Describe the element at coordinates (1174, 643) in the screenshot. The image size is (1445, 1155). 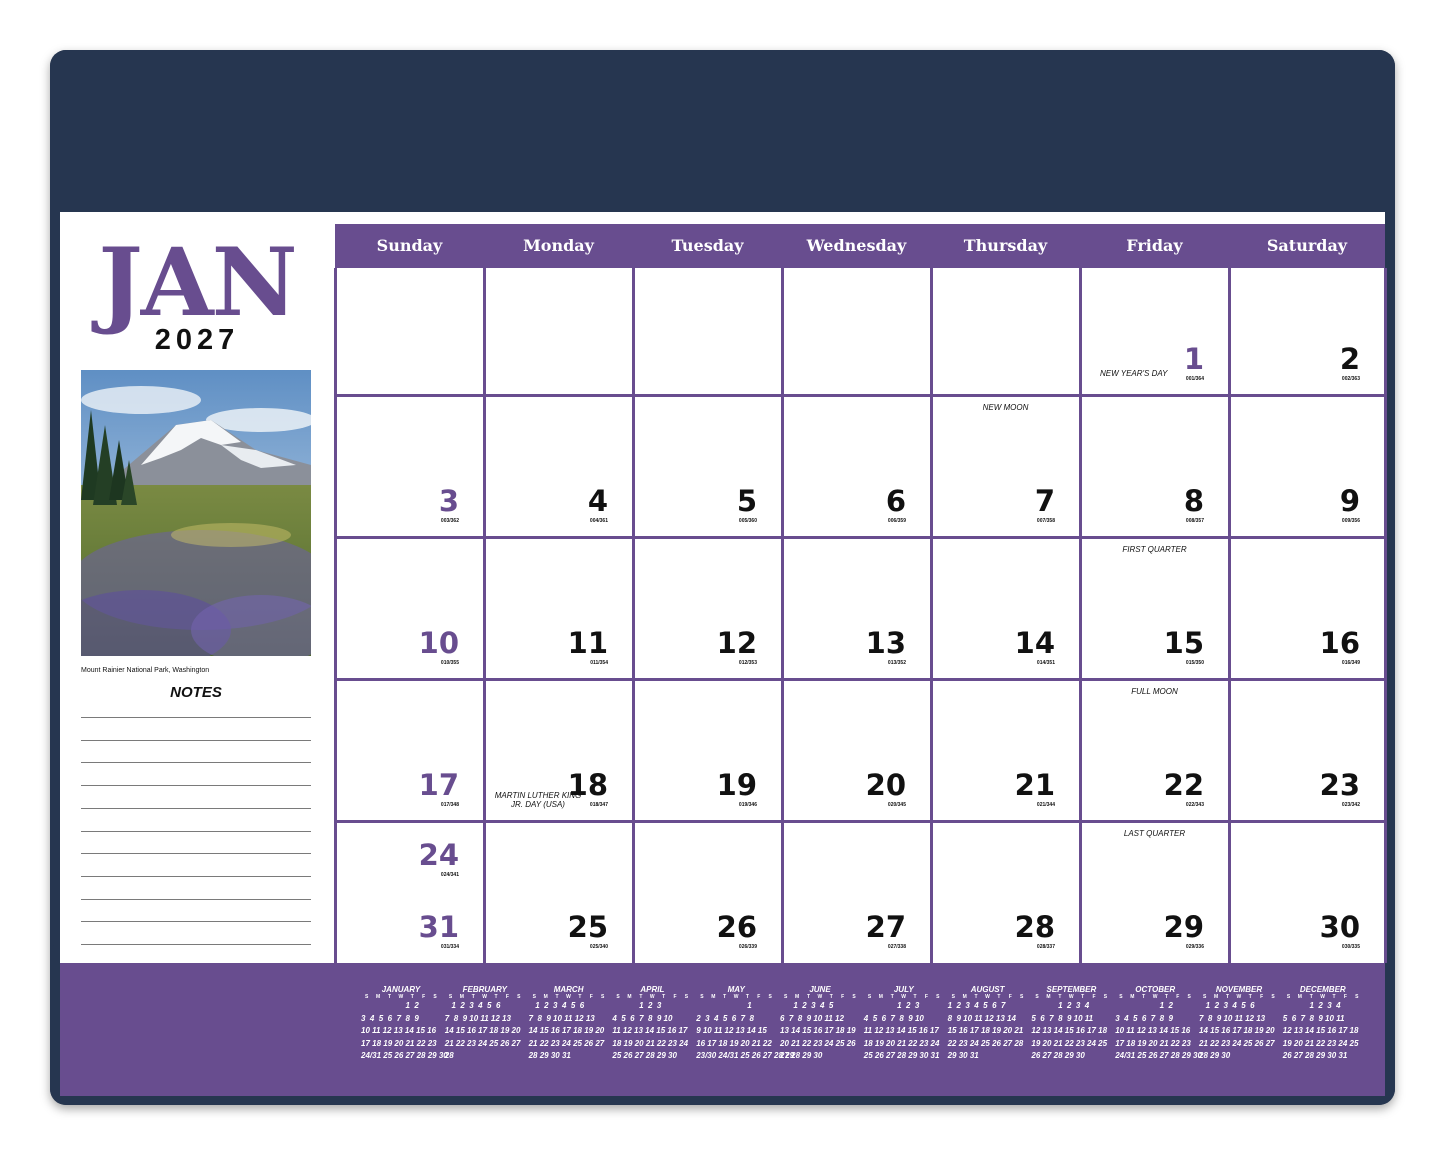
I see `day-number: 15` at that location.